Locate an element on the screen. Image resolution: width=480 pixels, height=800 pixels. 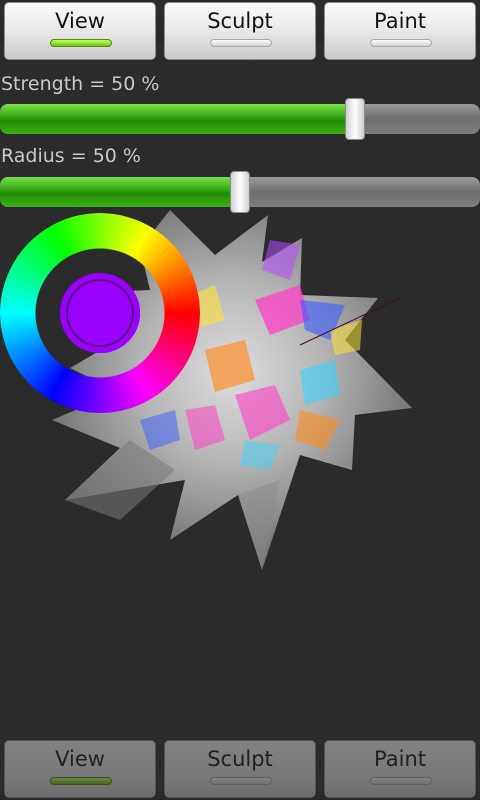
bottom-tab-sculpt-indicator is located at coordinates (241, 781).